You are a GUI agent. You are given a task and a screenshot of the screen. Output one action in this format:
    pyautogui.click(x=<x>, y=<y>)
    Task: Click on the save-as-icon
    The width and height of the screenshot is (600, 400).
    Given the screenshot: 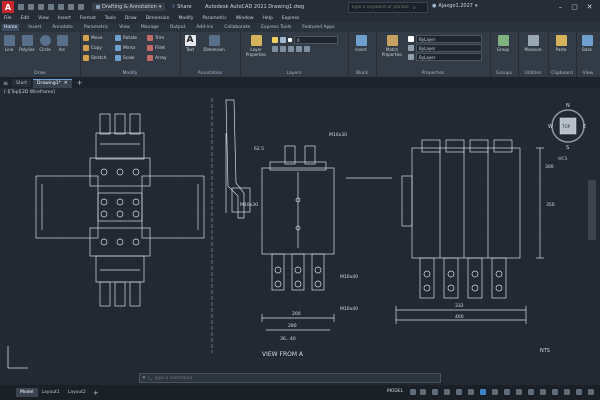 What is the action you would take?
    pyautogui.click(x=51, y=7)
    